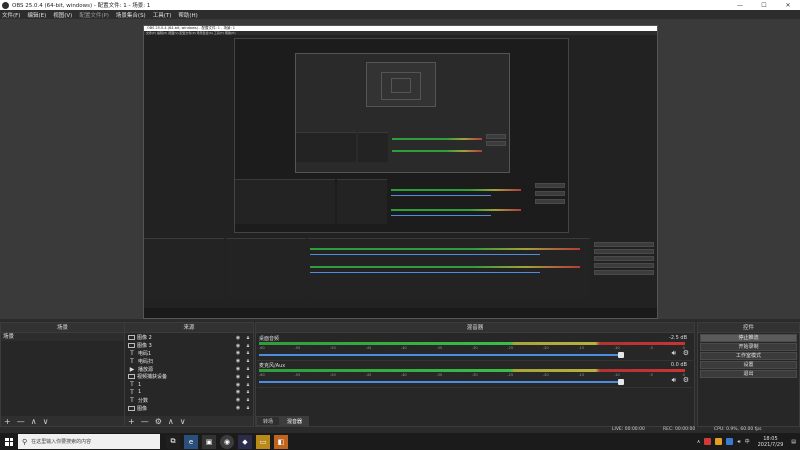 The image size is (800, 450). I want to click on move-source-down-button: ∨, so click(183, 421).